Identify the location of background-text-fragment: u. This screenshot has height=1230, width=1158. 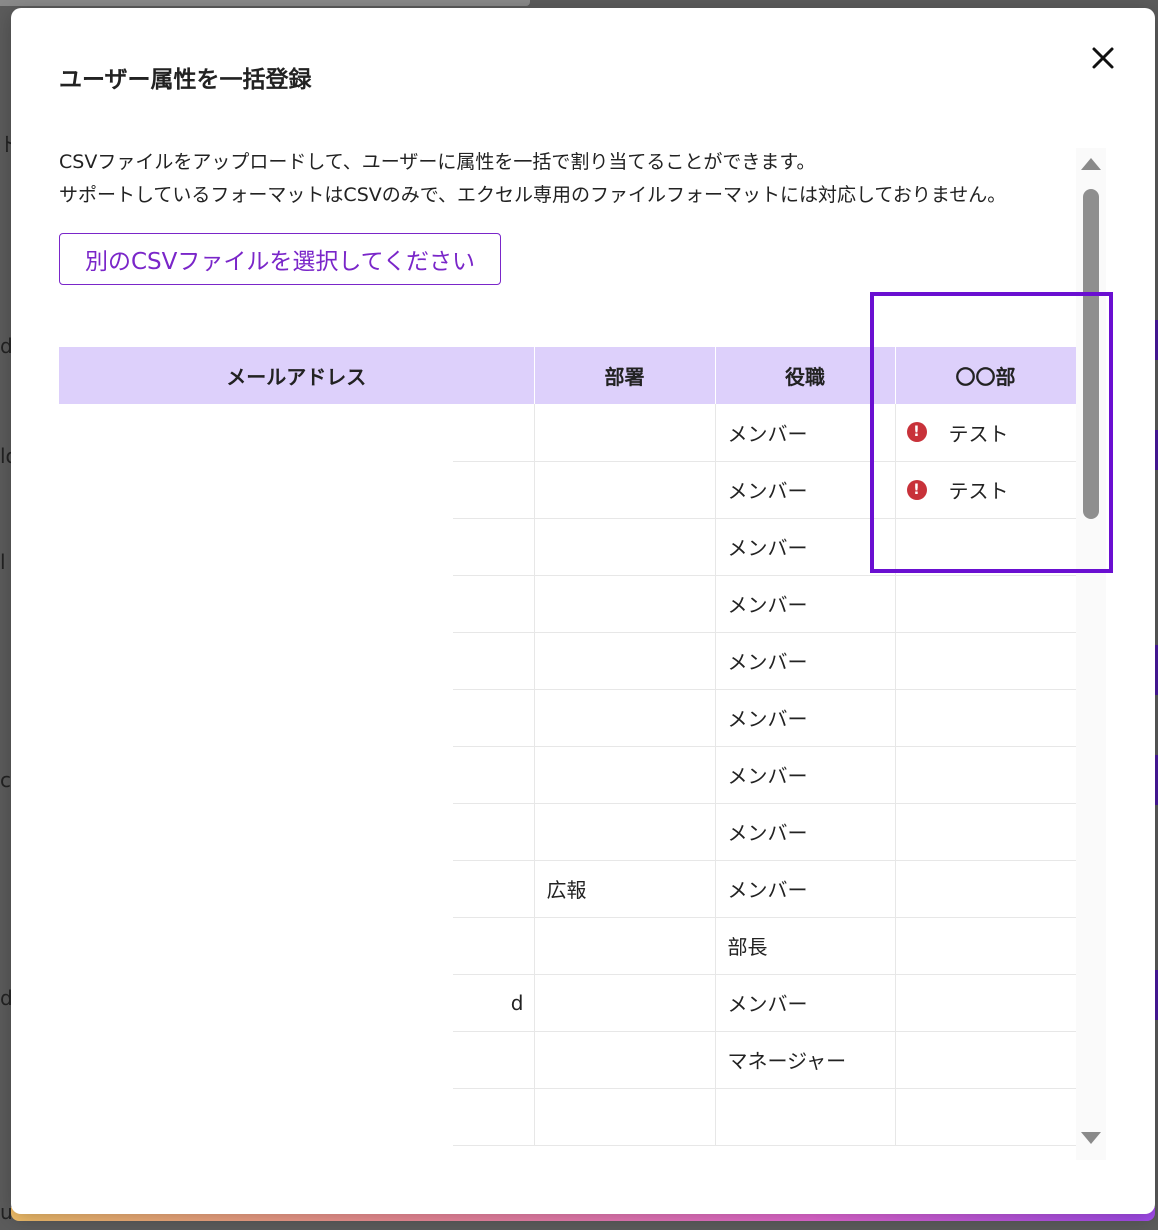
(6, 1212).